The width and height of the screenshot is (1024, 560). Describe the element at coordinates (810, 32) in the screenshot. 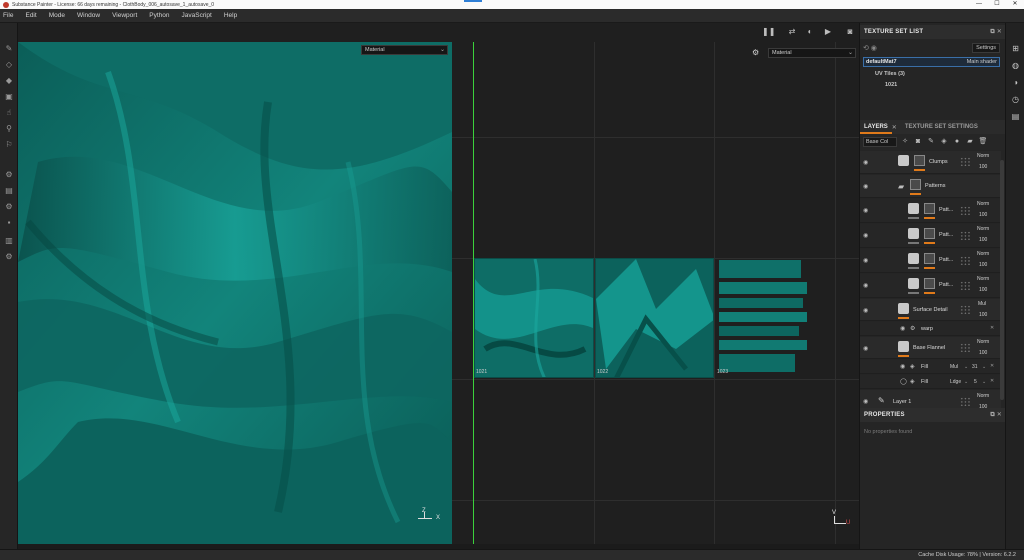

I see `view-mode-icon: ◐` at that location.